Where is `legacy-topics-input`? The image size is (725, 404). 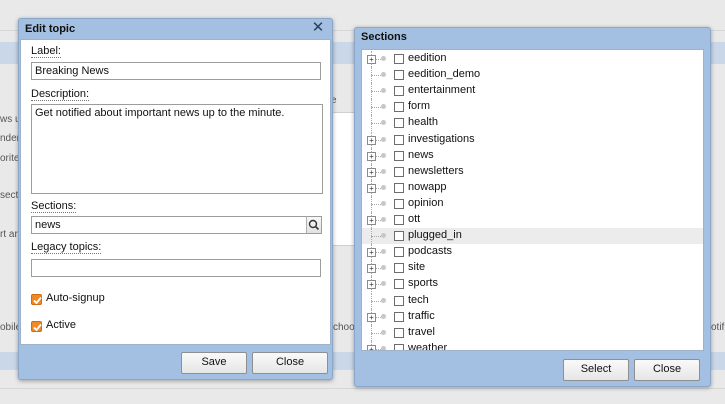
legacy-topics-input is located at coordinates (176, 268).